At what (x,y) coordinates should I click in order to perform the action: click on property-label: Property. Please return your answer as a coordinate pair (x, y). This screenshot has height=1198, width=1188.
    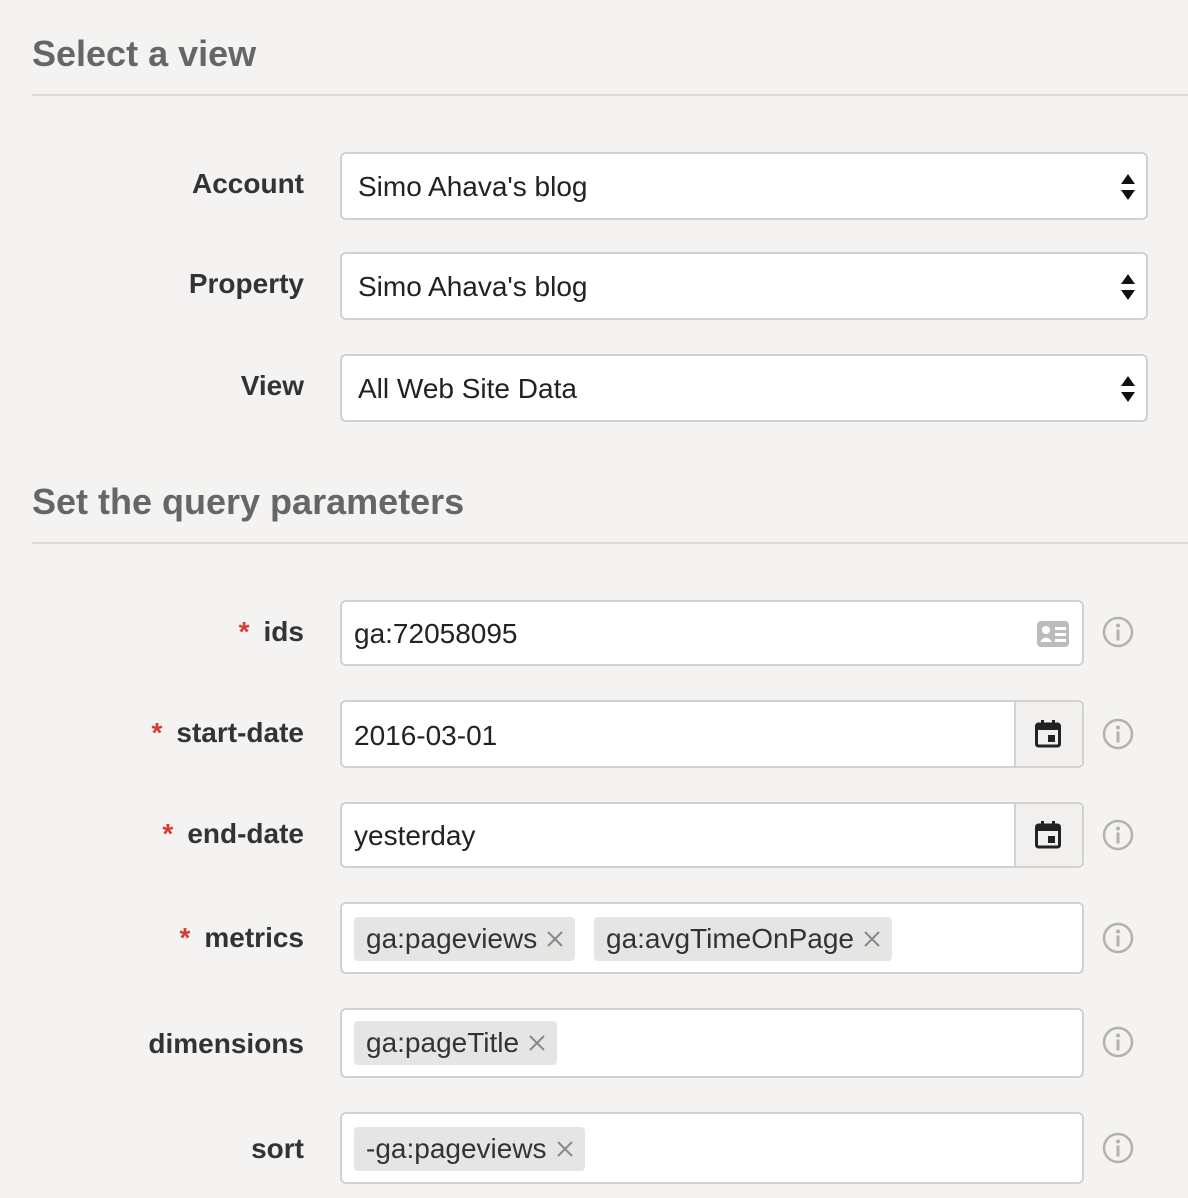
    Looking at the image, I should click on (246, 283).